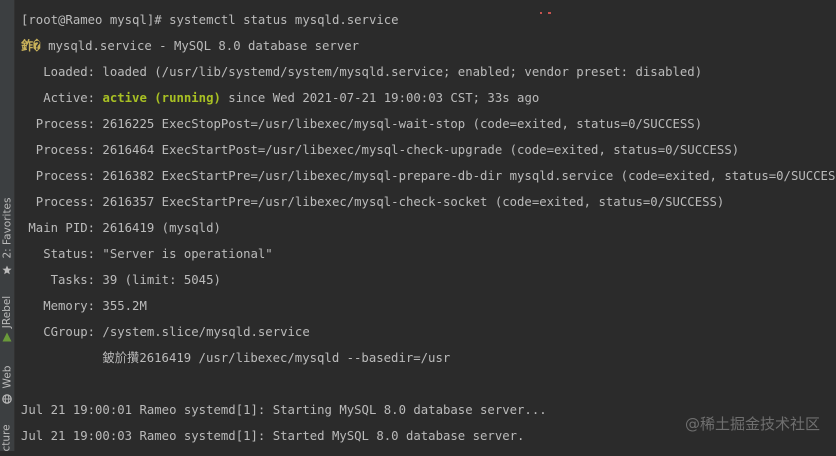 The height and width of the screenshot is (456, 836). What do you see at coordinates (161, 98) in the screenshot?
I see `active-status: active (running)` at bounding box center [161, 98].